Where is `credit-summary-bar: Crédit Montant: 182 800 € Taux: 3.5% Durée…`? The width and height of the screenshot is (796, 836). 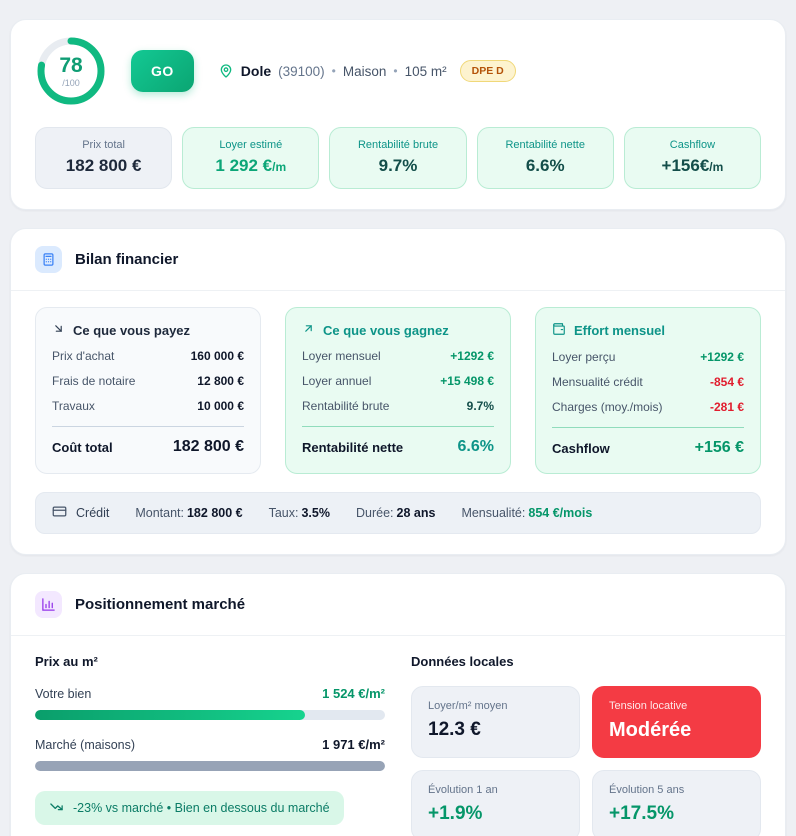 credit-summary-bar: Crédit Montant: 182 800 € Taux: 3.5% Durée… is located at coordinates (398, 513).